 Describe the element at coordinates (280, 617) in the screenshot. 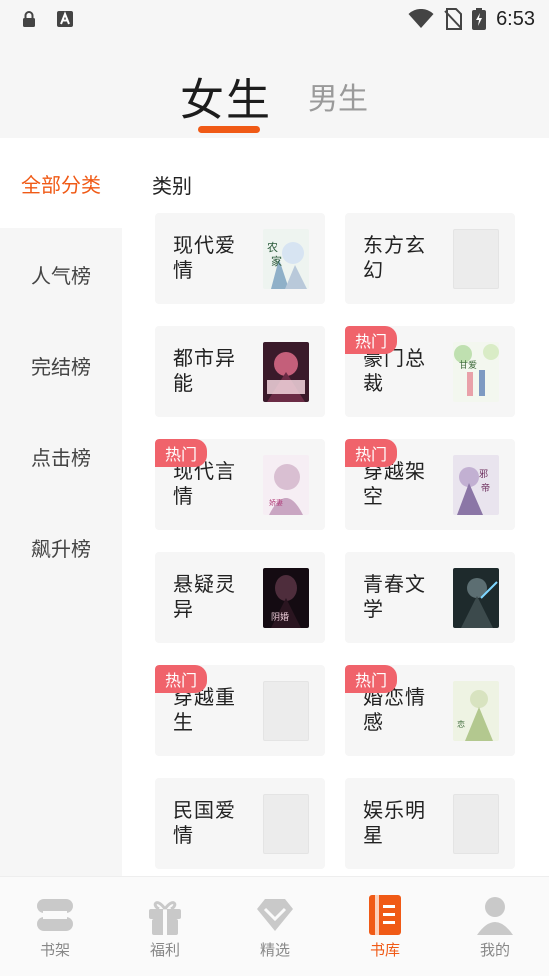

I see `svg-text: 阴婚` at that location.